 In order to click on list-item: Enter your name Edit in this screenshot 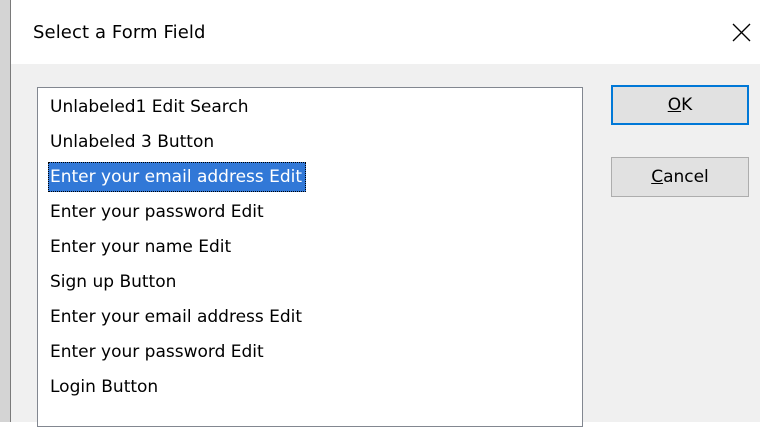, I will do `click(141, 247)`.